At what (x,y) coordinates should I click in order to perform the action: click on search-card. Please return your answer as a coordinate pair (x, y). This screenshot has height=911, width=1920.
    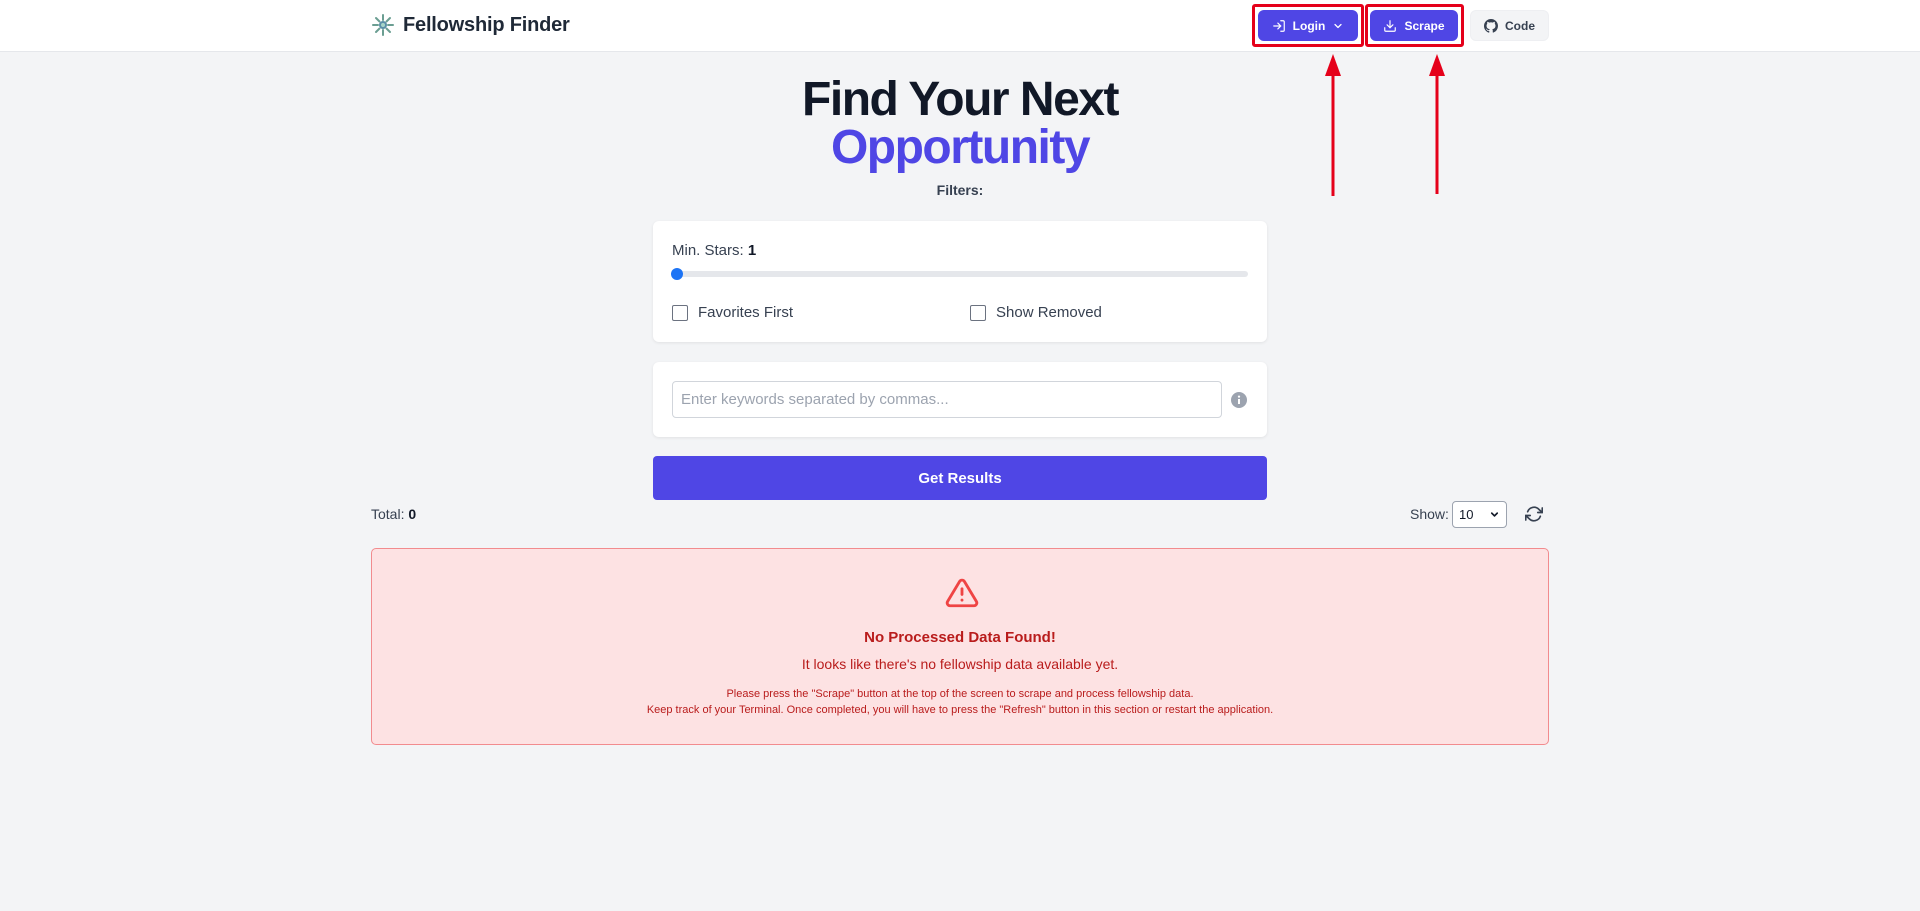
    Looking at the image, I should click on (960, 399).